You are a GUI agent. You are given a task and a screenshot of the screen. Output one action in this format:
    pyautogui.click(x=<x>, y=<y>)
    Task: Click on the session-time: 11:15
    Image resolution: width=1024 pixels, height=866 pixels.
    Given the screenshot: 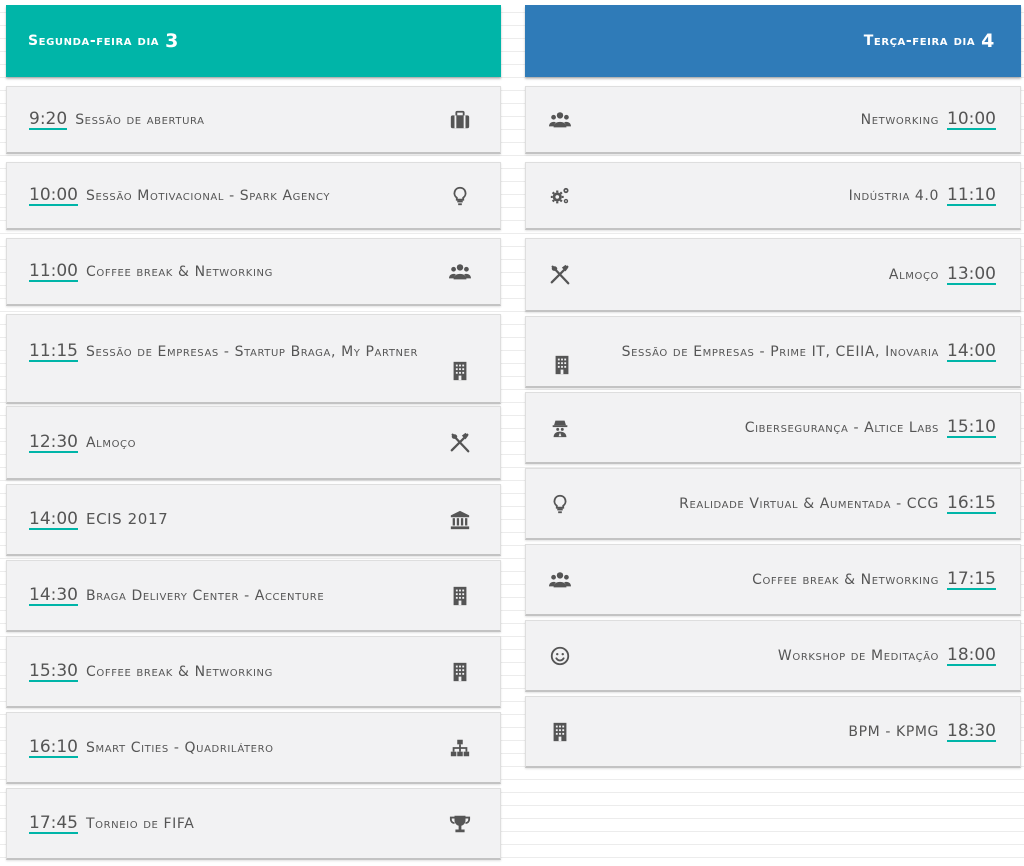 What is the action you would take?
    pyautogui.click(x=53, y=352)
    